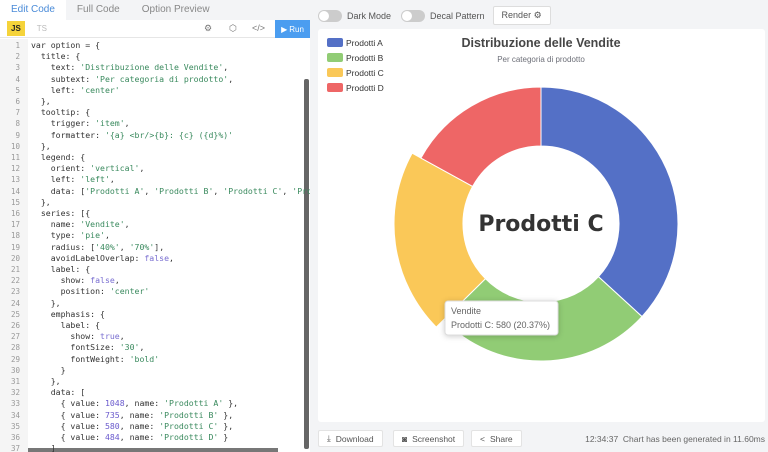  Describe the element at coordinates (65, 325) in the screenshot. I see `code-text: label: {` at that location.